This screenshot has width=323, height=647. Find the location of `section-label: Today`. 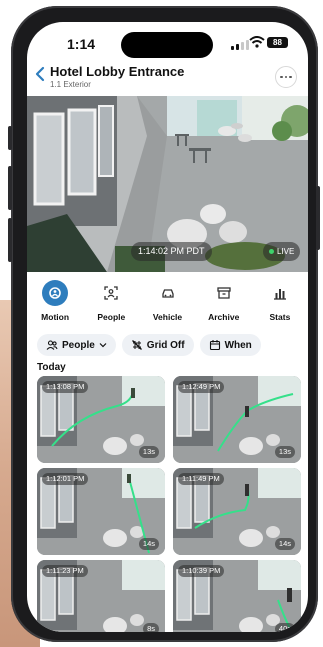

section-label: Today is located at coordinates (51, 367).